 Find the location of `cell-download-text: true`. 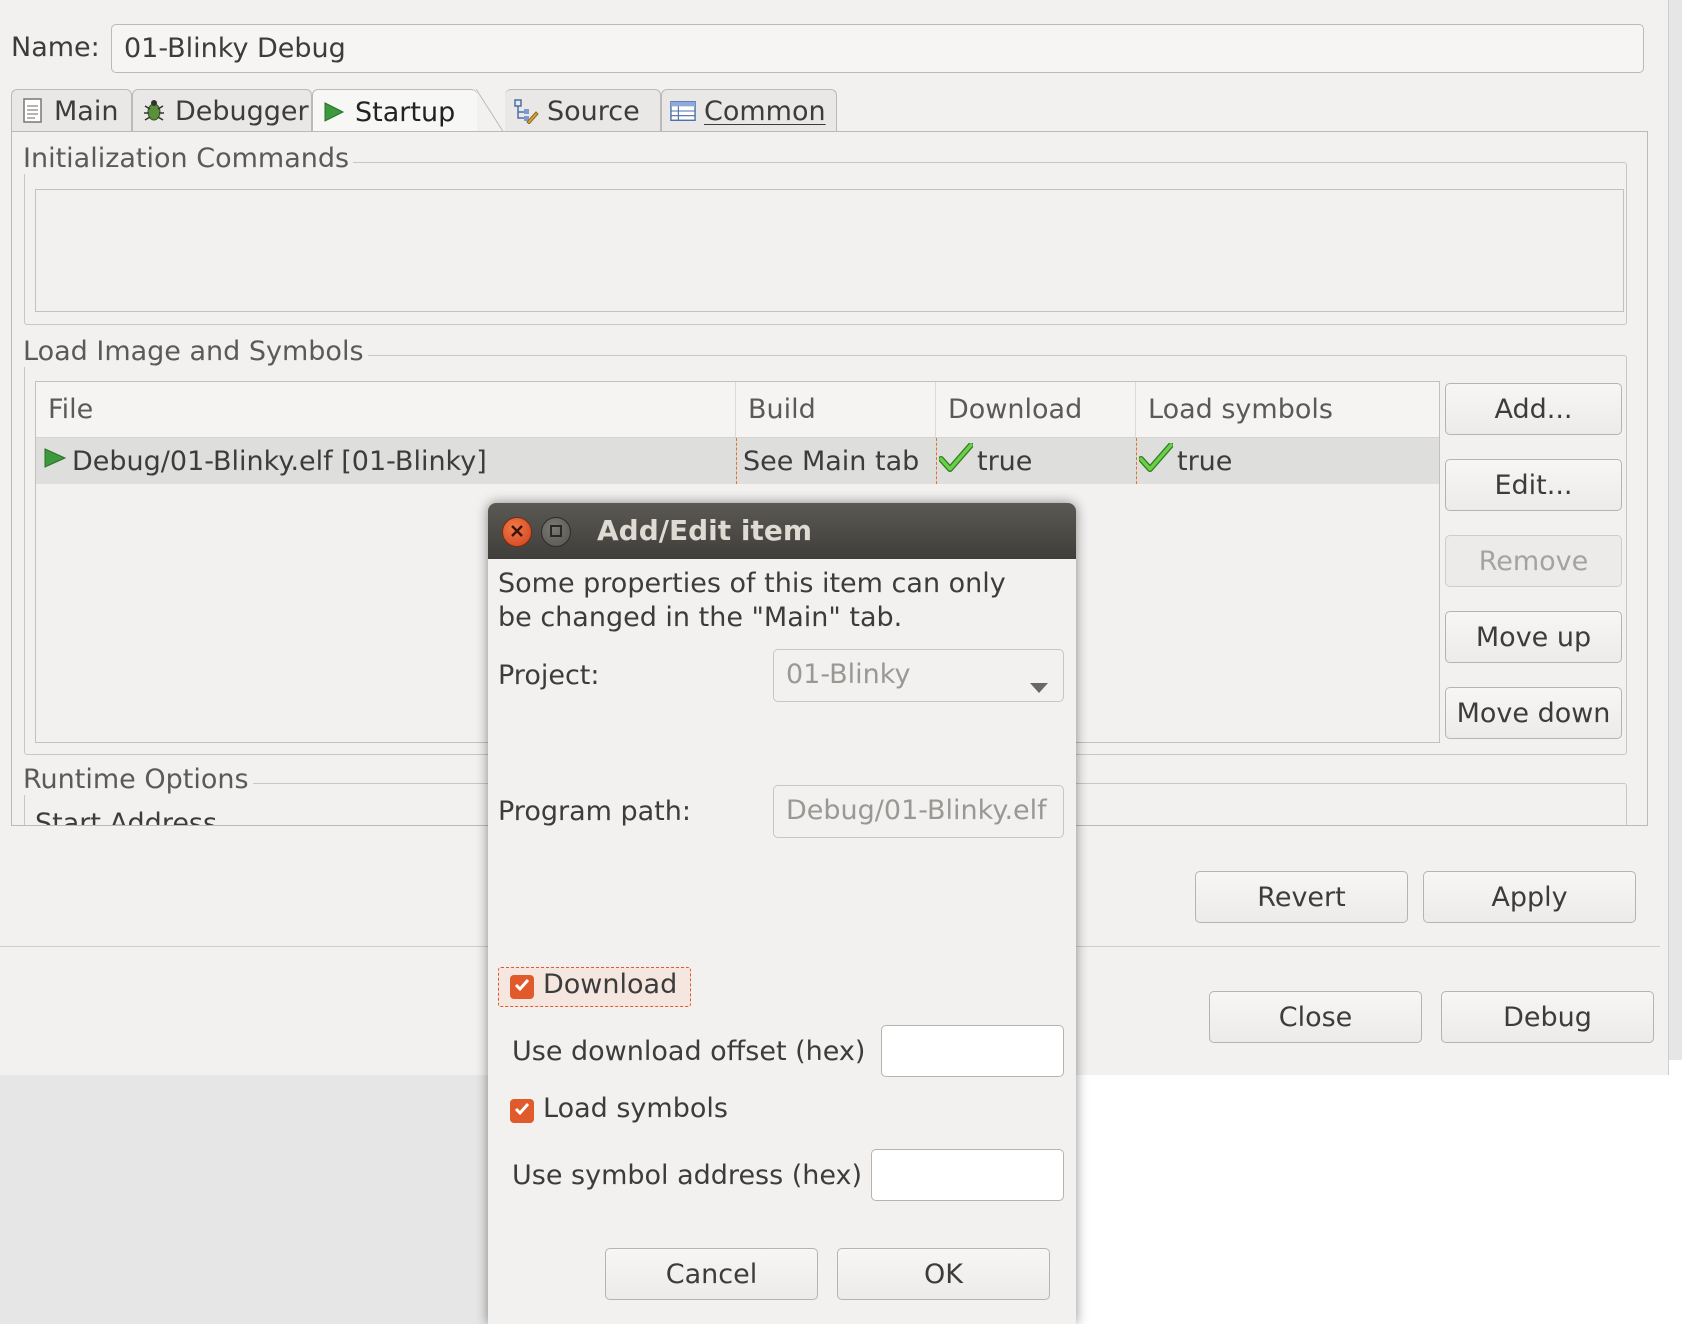

cell-download-text: true is located at coordinates (1005, 461).